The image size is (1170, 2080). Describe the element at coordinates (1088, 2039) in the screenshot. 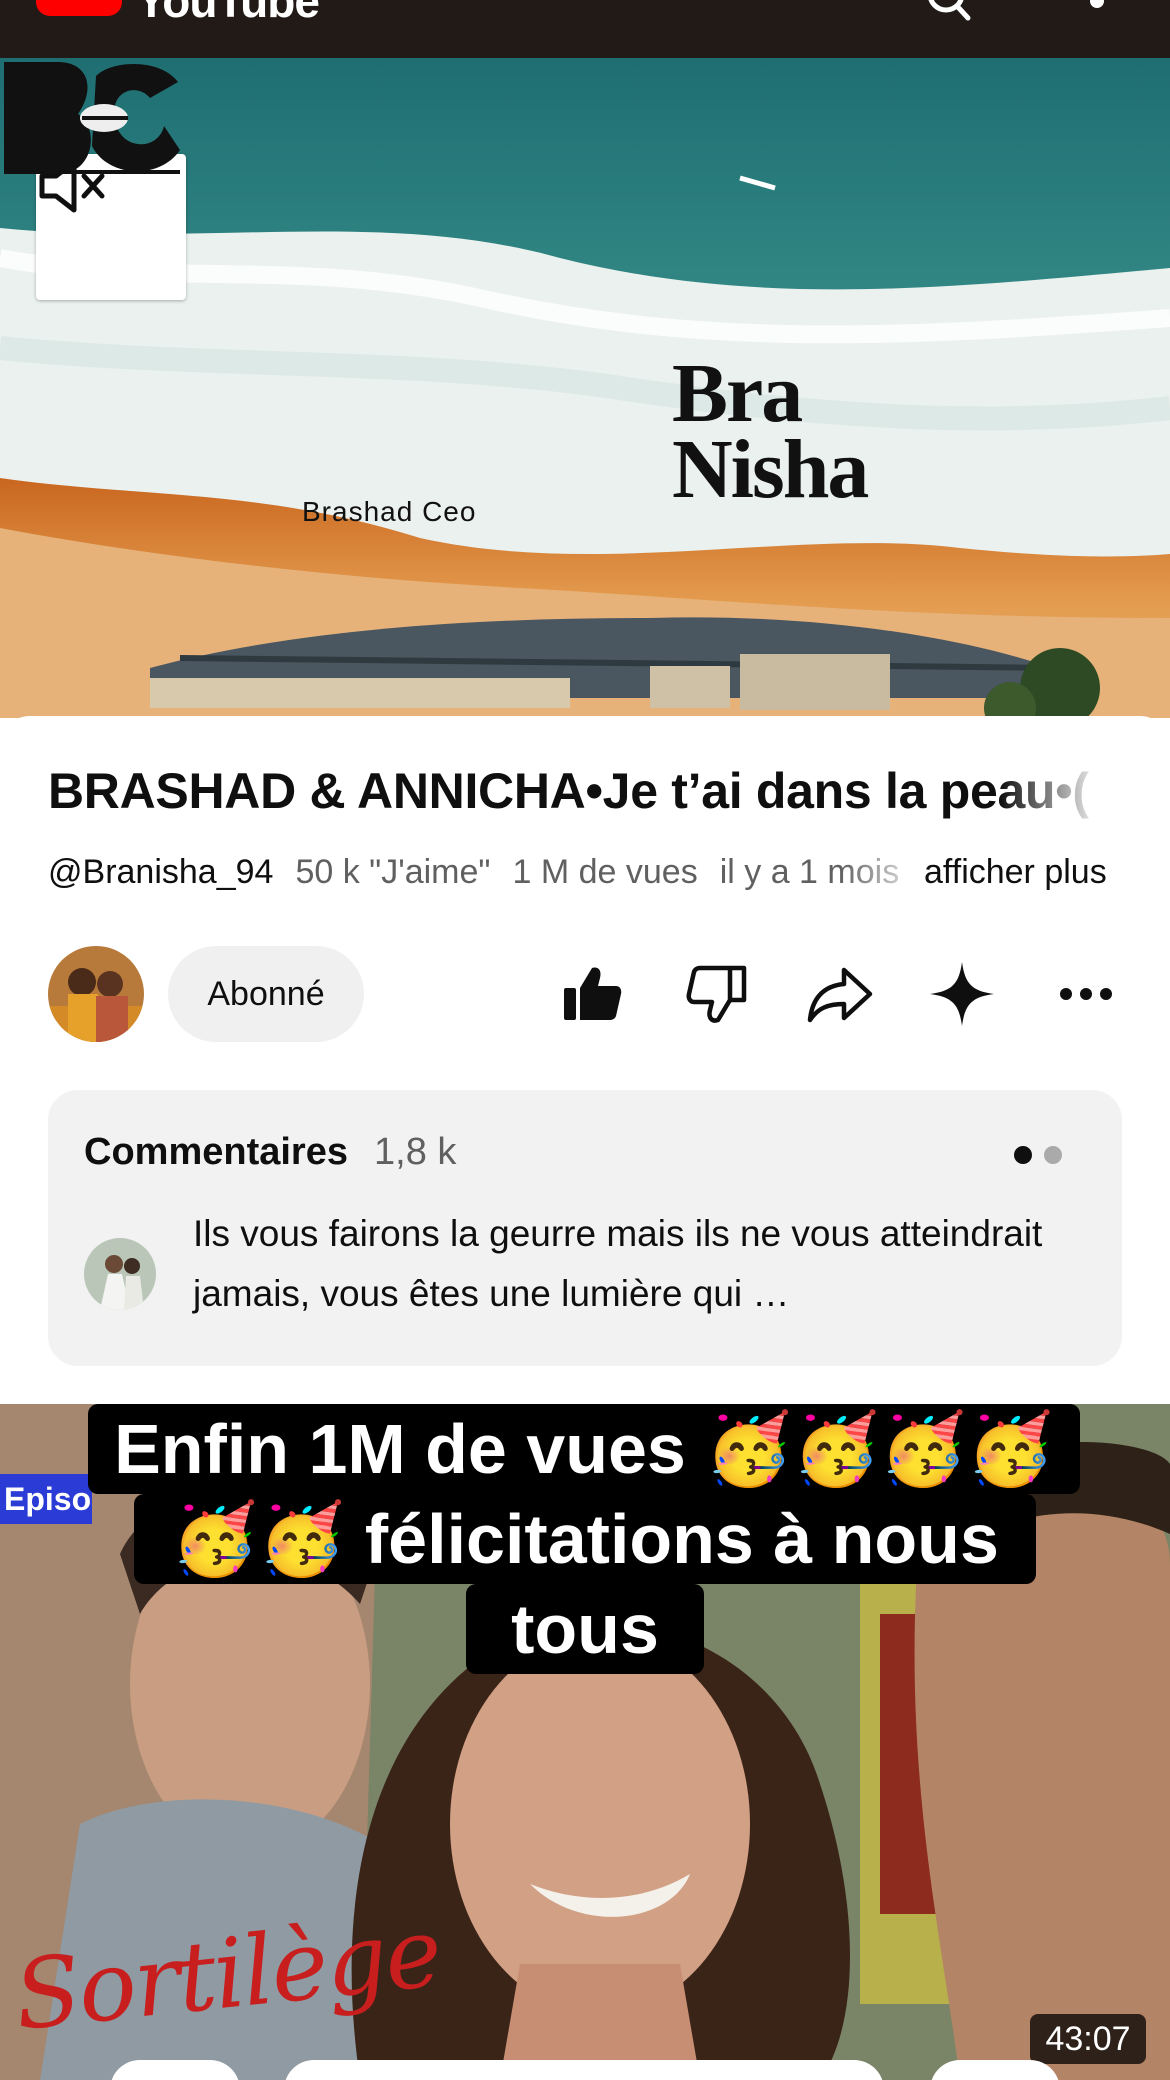

I see `video-duration-badge: 43:07` at that location.